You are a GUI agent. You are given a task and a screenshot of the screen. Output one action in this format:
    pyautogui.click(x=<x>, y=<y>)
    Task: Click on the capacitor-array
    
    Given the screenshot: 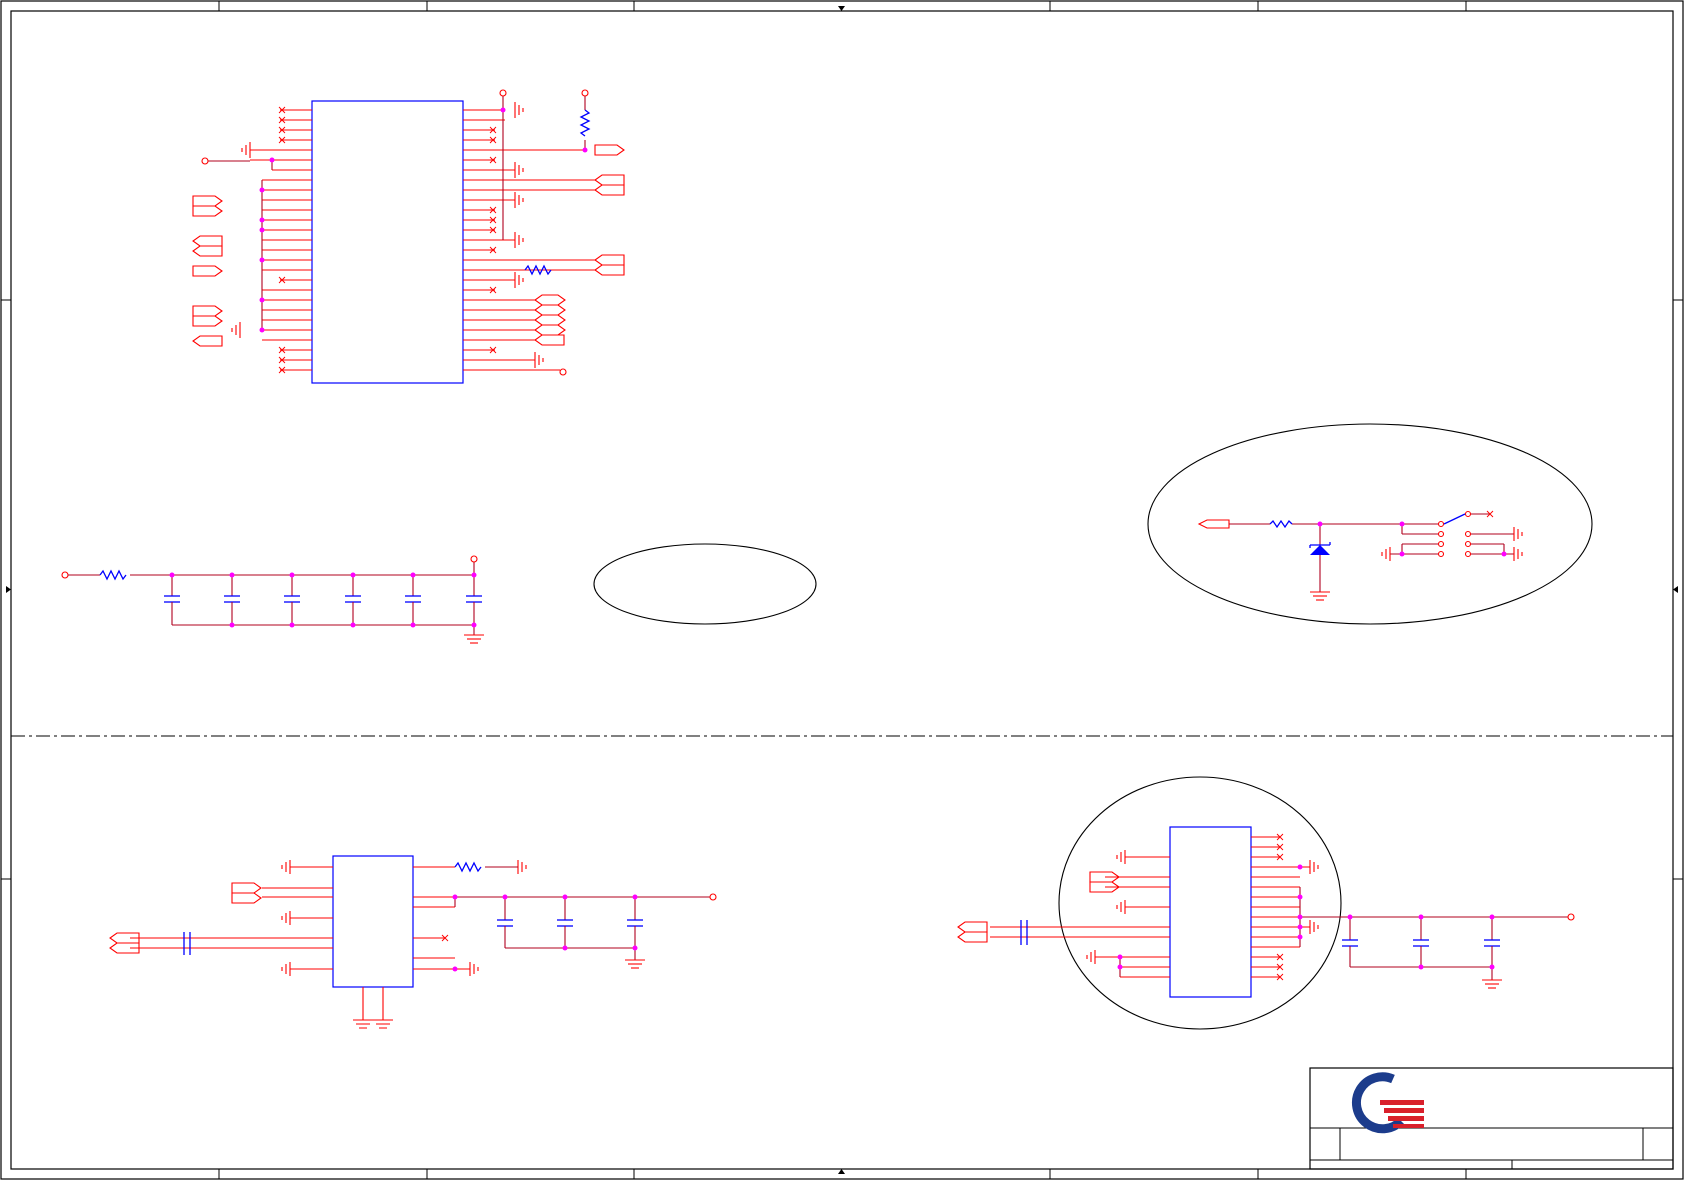 What is the action you would take?
    pyautogui.click(x=323, y=605)
    